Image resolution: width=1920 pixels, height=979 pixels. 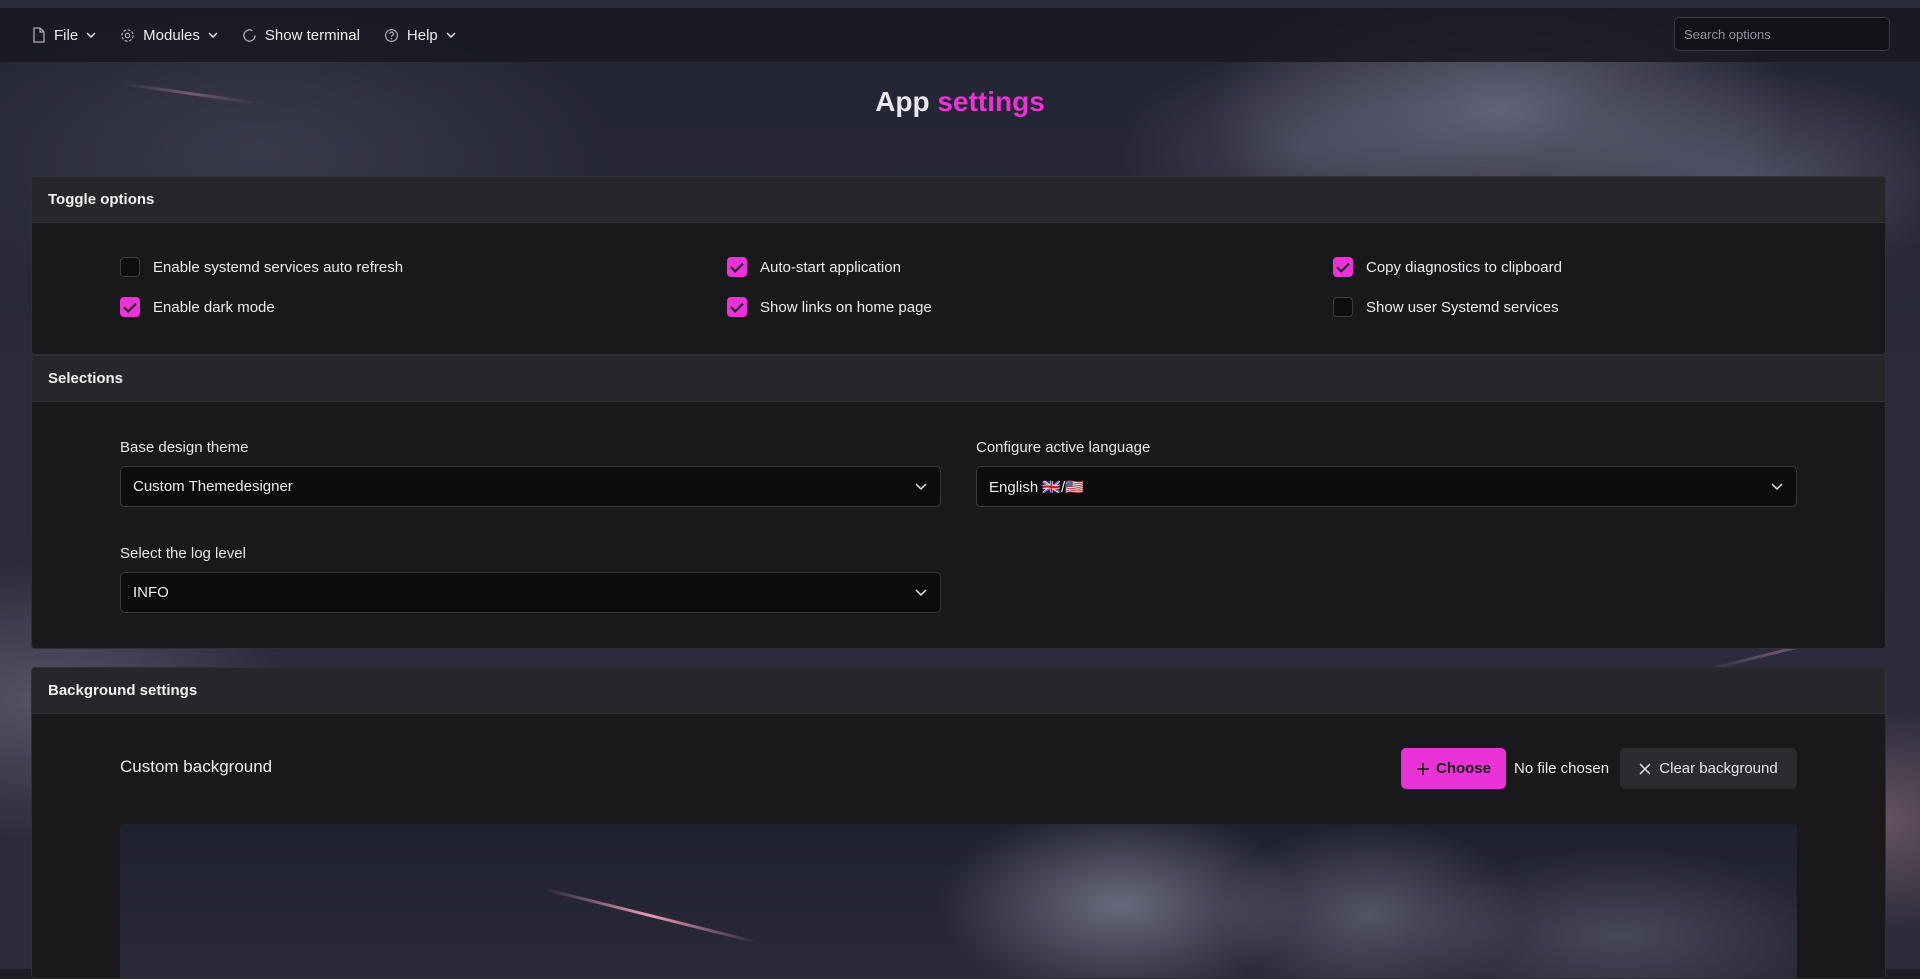 I want to click on option-label: Show user Systemd services, so click(x=1462, y=307).